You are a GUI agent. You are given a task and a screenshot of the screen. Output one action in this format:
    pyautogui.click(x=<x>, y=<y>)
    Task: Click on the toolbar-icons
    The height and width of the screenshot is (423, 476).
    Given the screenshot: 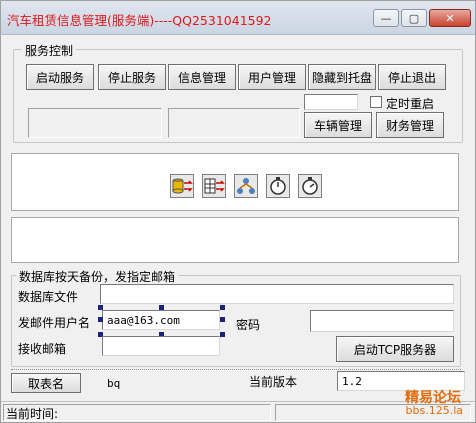 What is the action you would take?
    pyautogui.click(x=250, y=187)
    